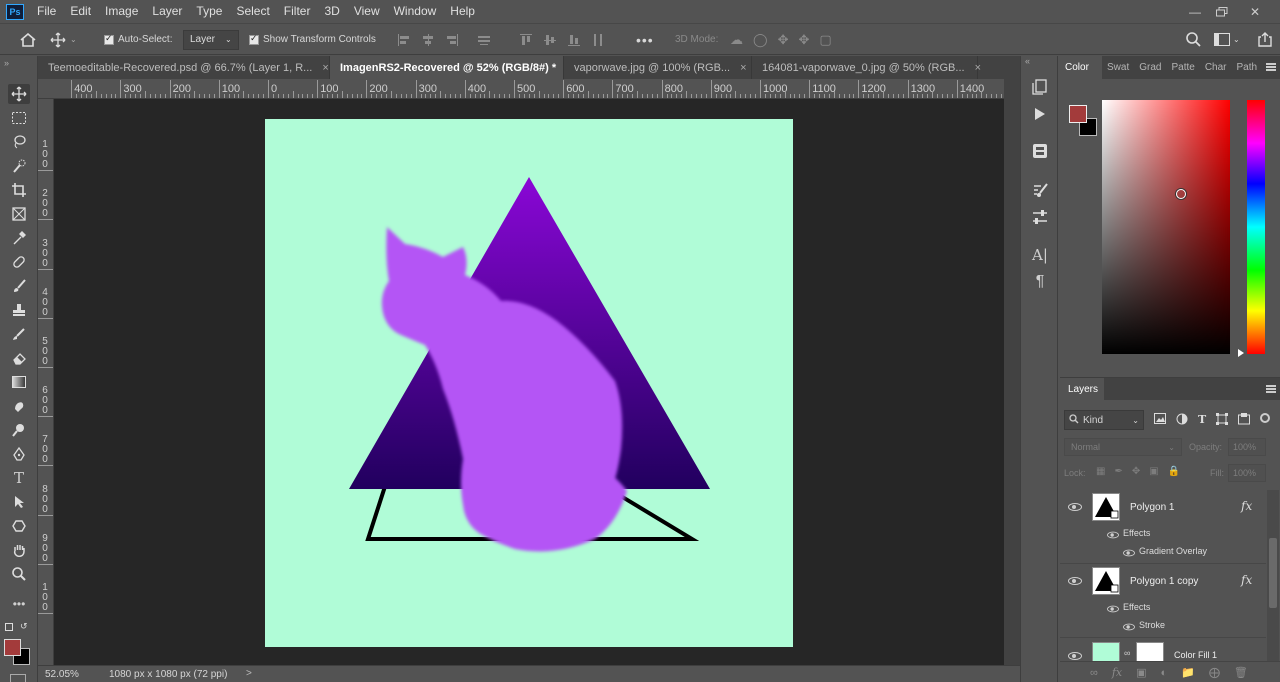  Describe the element at coordinates (19, 238) in the screenshot. I see `eyedropper-tool-icon` at that location.